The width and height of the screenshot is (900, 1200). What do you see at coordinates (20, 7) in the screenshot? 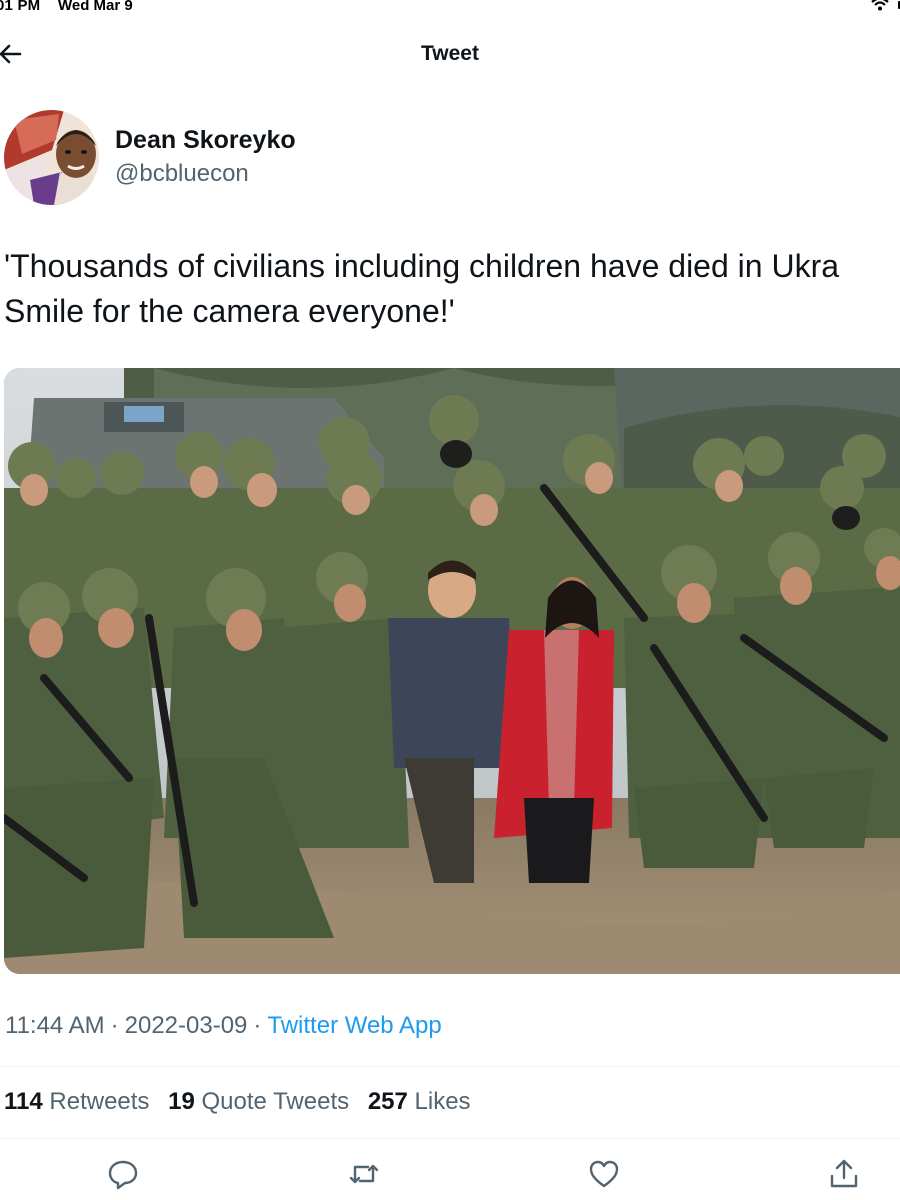
I see `status-time: 01 PM` at bounding box center [20, 7].